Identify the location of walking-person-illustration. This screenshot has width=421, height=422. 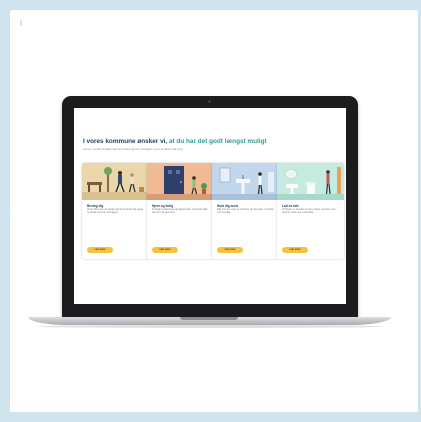
(115, 181).